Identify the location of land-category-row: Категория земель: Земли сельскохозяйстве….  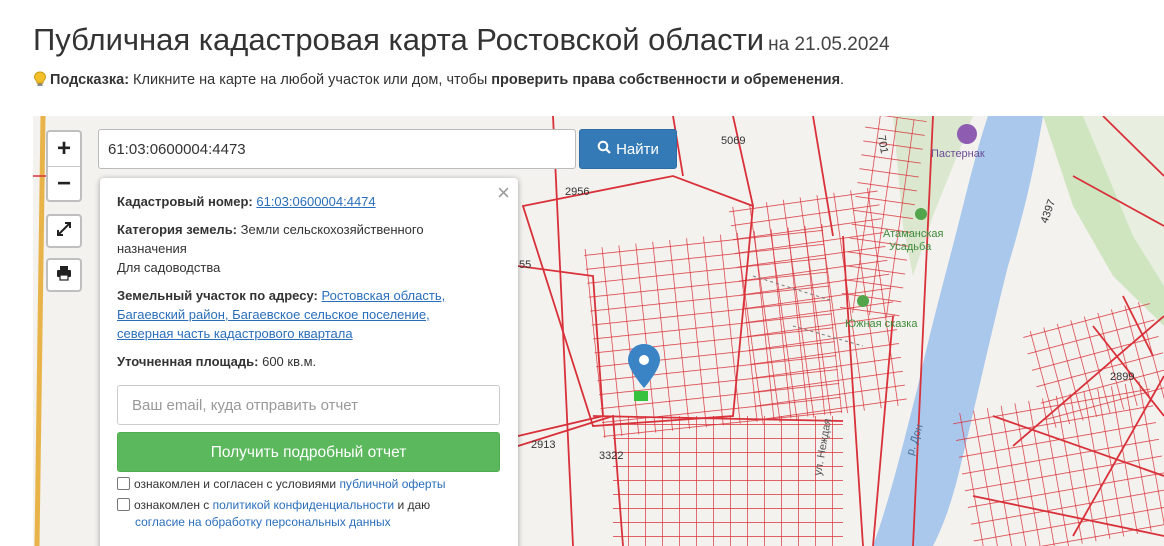
(309, 248).